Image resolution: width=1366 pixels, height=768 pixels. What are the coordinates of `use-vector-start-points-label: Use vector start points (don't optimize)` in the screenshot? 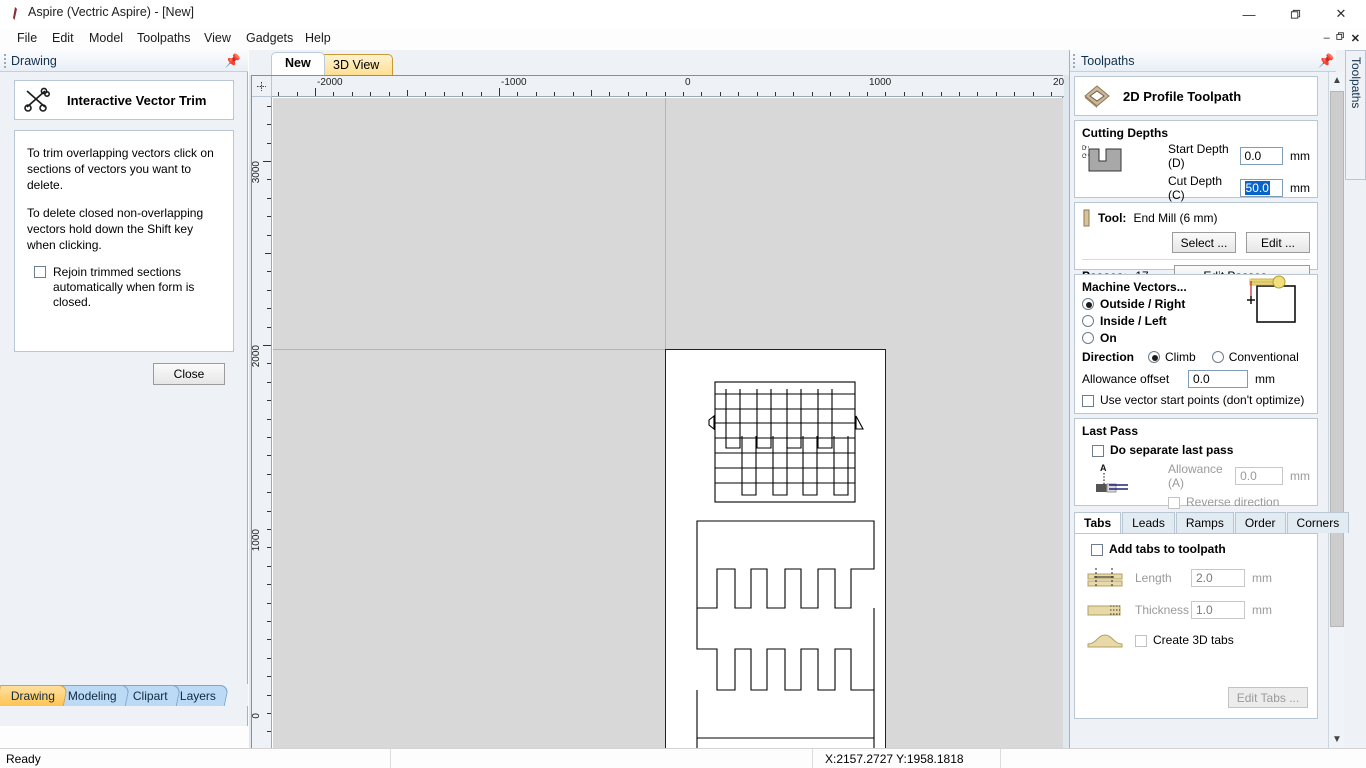 It's located at (1202, 400).